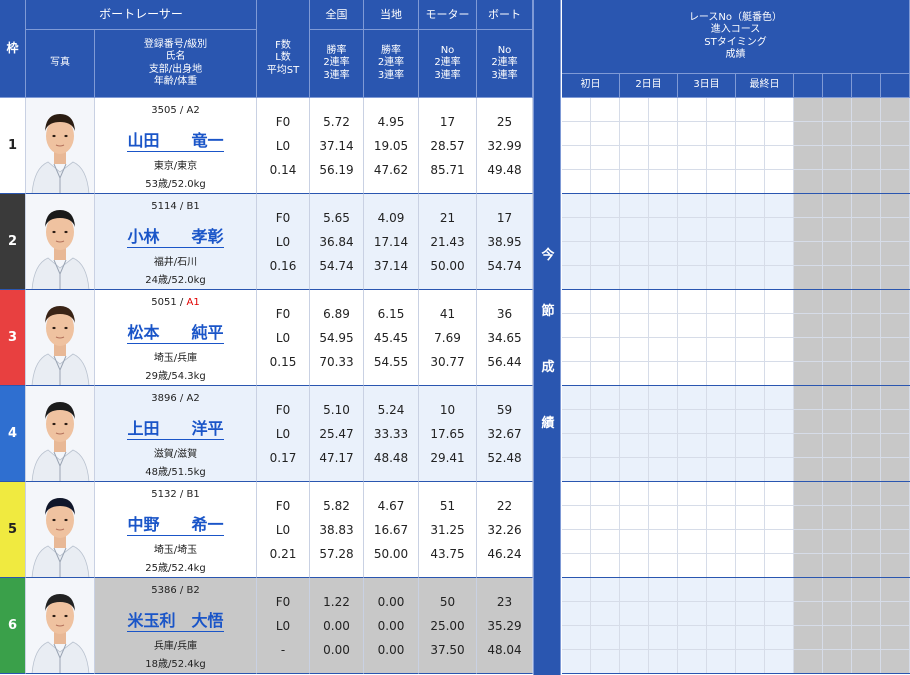 This screenshot has height=675, width=910. Describe the element at coordinates (336, 266) in the screenshot. I see `national-3ren-rate: 54.74` at that location.